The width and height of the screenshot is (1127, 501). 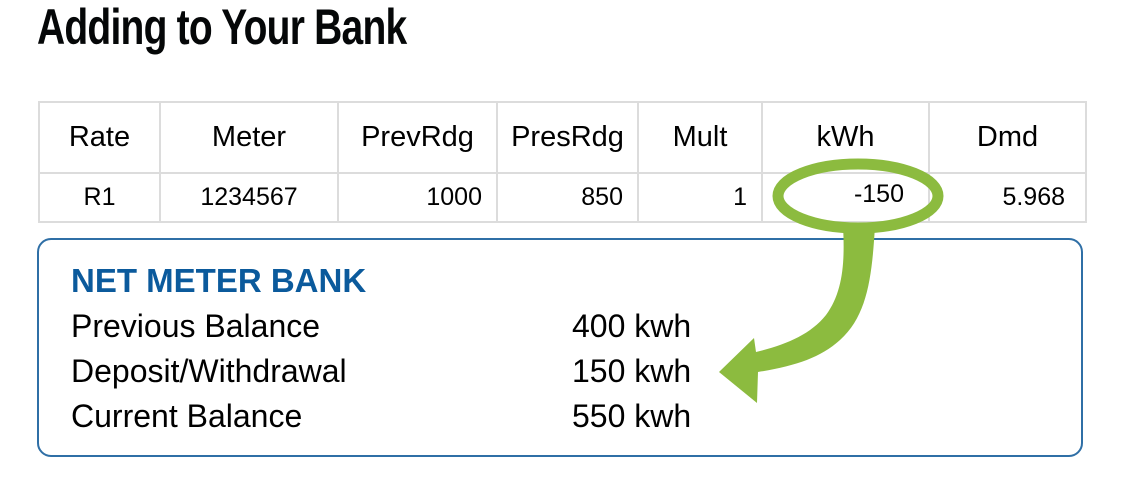 What do you see at coordinates (187, 416) in the screenshot?
I see `current-balance-label: Current Balance` at bounding box center [187, 416].